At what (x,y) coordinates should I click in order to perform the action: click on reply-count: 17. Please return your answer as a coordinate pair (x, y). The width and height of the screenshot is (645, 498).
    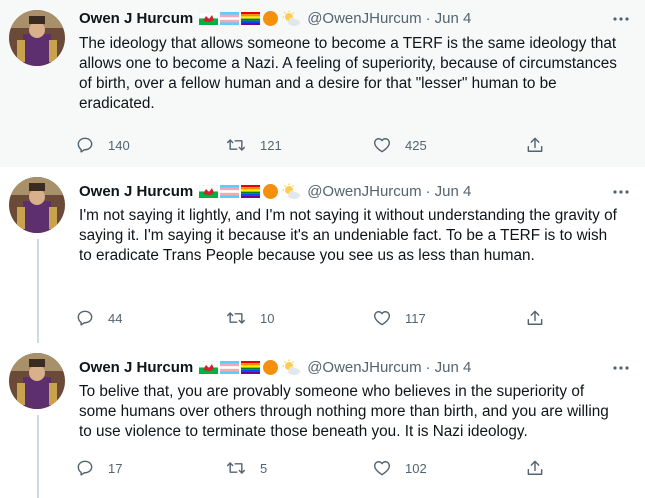
    Looking at the image, I should click on (115, 468).